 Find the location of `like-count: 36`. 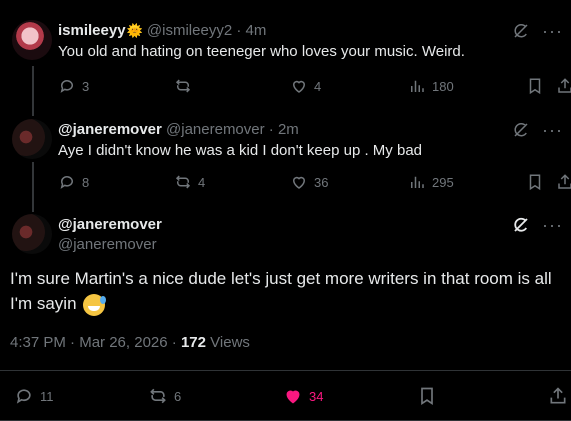

like-count: 36 is located at coordinates (321, 182).